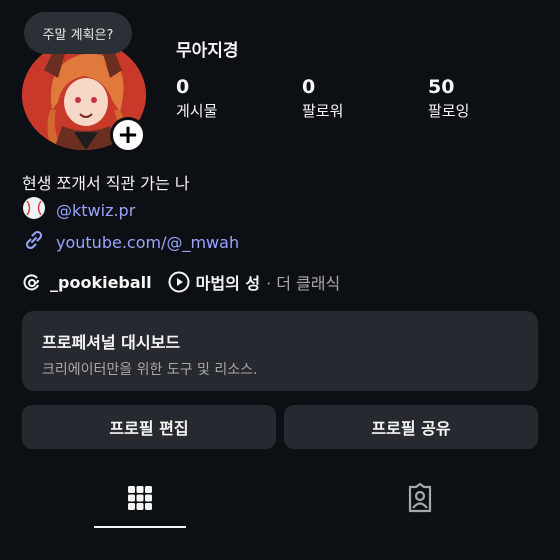 The width and height of the screenshot is (560, 560). Describe the element at coordinates (280, 351) in the screenshot. I see `professional-dashboard-card: 프로페셔널 대시보드 크리에이터만을 위한 도구 및 리소스.` at that location.